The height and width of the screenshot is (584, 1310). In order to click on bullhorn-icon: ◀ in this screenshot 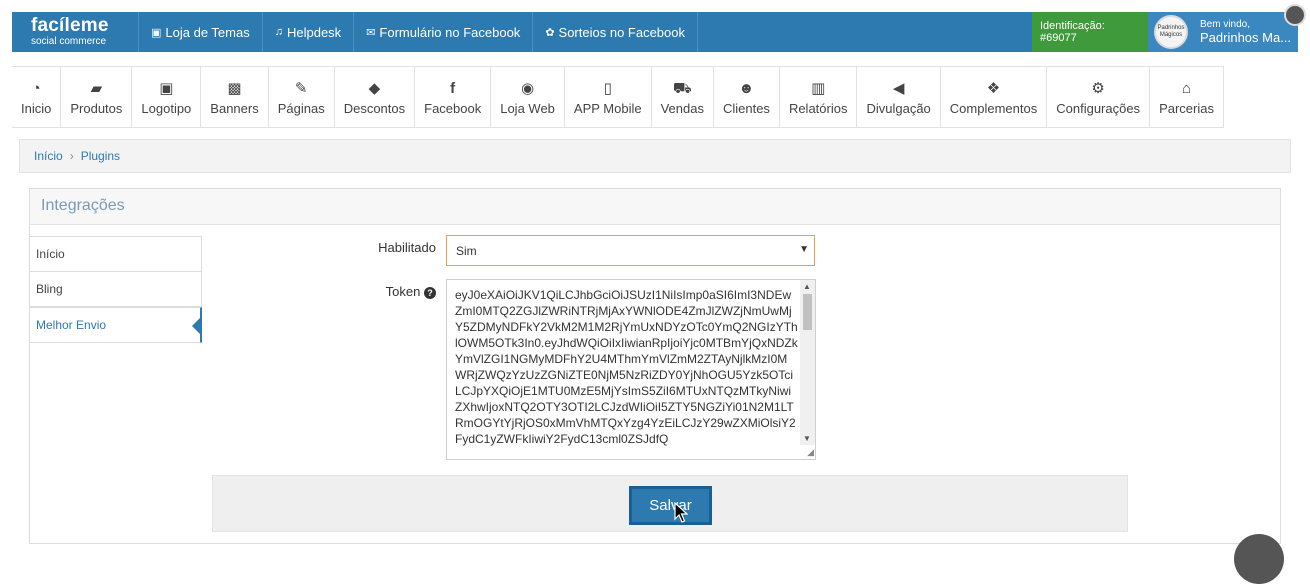, I will do `click(898, 88)`.